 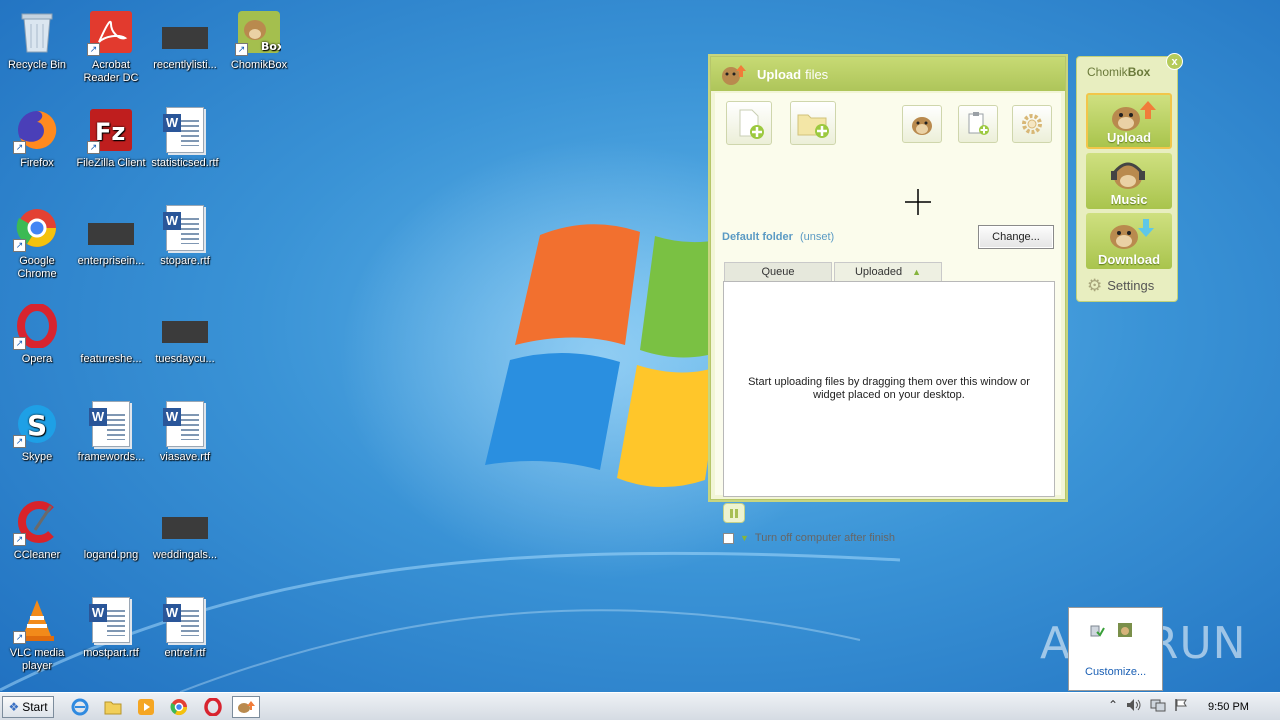 I want to click on desktop-icon: Wviasave.rtf, so click(x=185, y=432).